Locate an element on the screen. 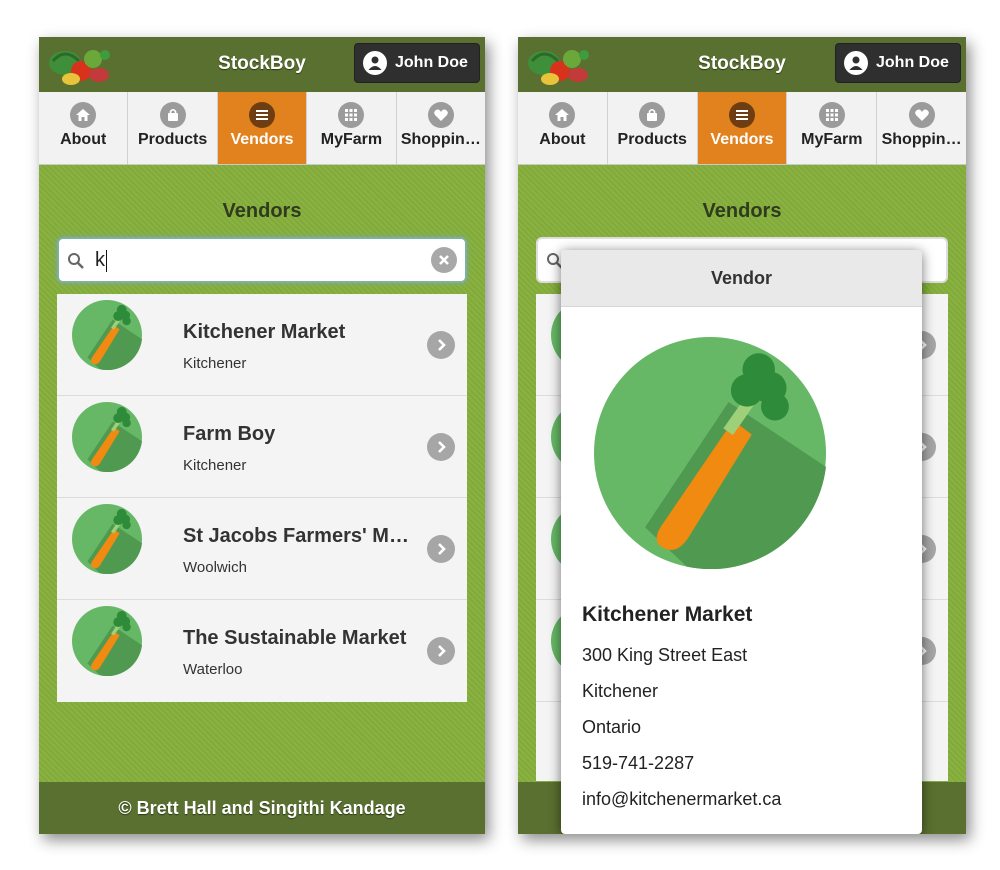 The height and width of the screenshot is (870, 1000). clear-search-button is located at coordinates (444, 260).